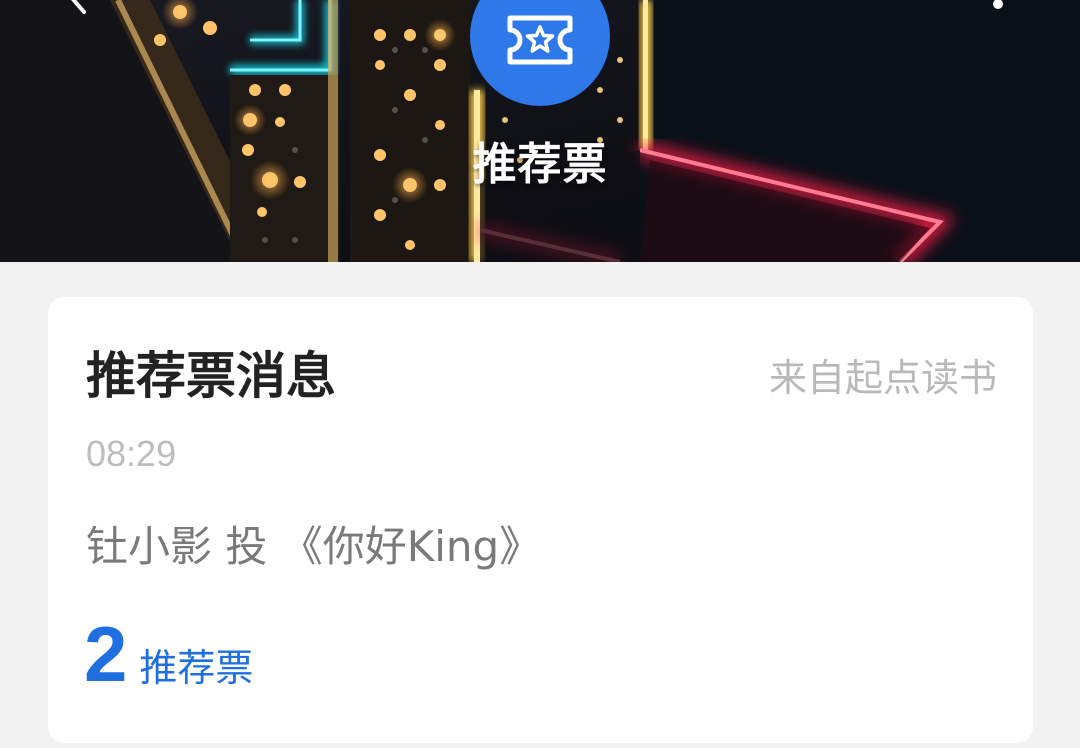  I want to click on more-options-button, so click(998, 10).